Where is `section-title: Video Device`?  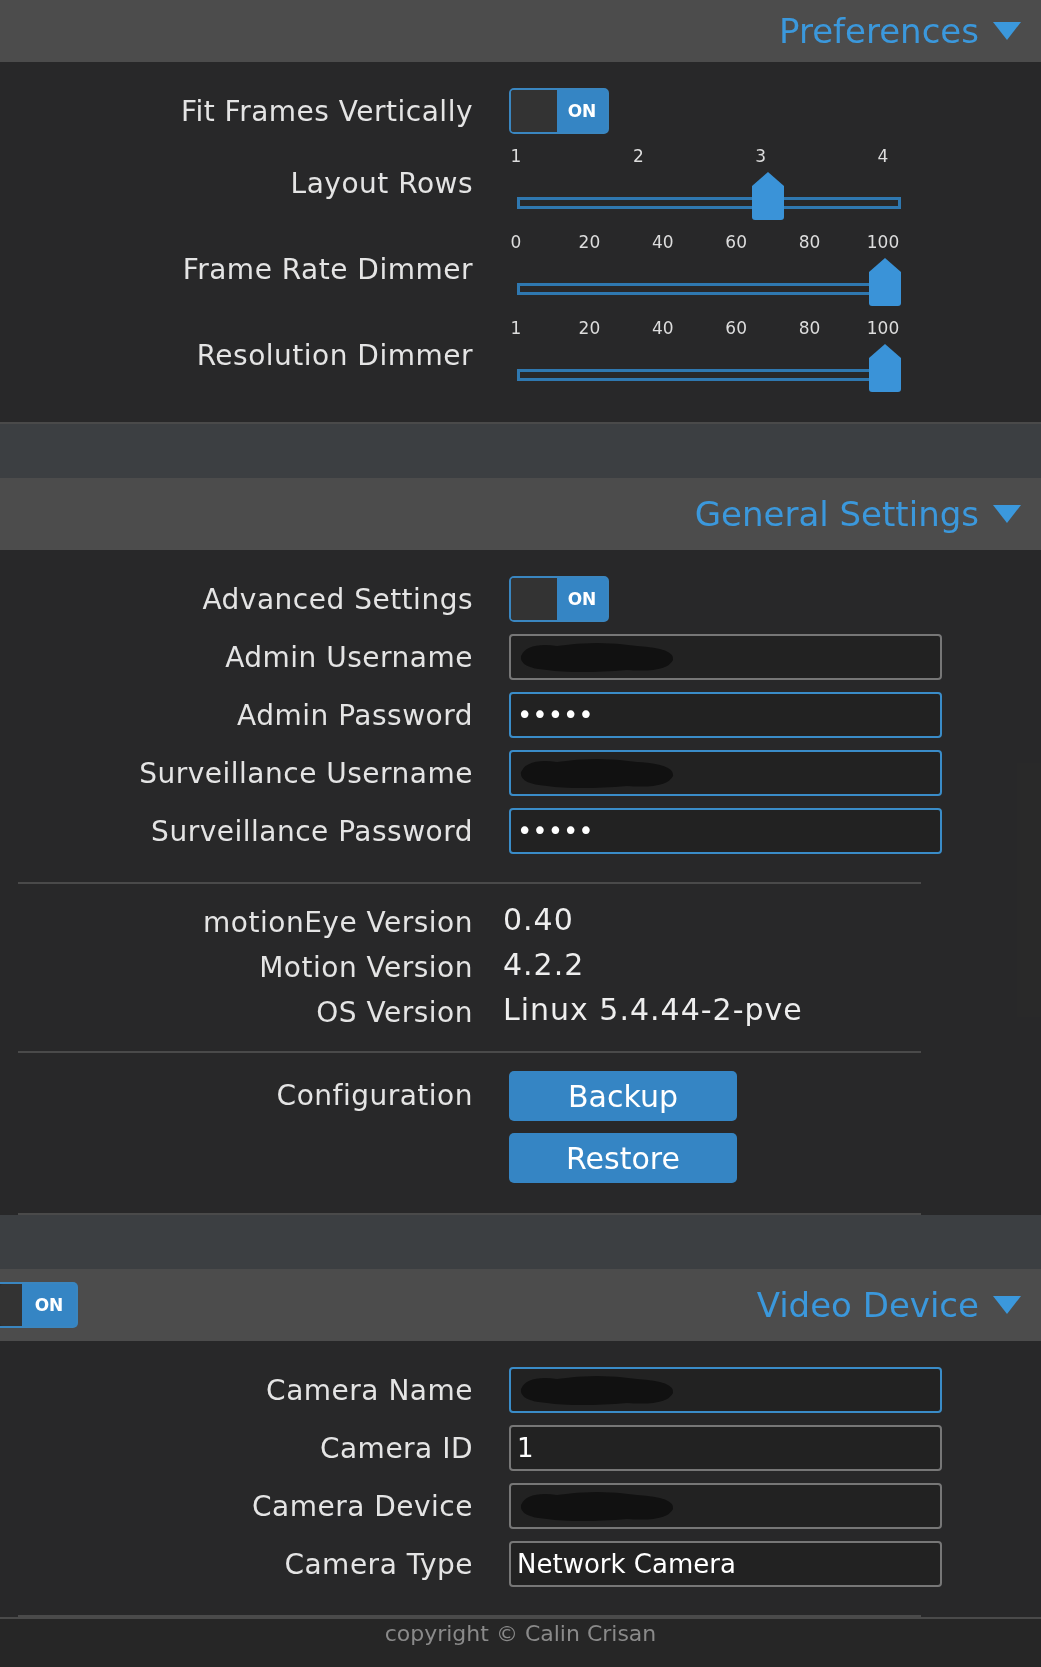 section-title: Video Device is located at coordinates (867, 1305).